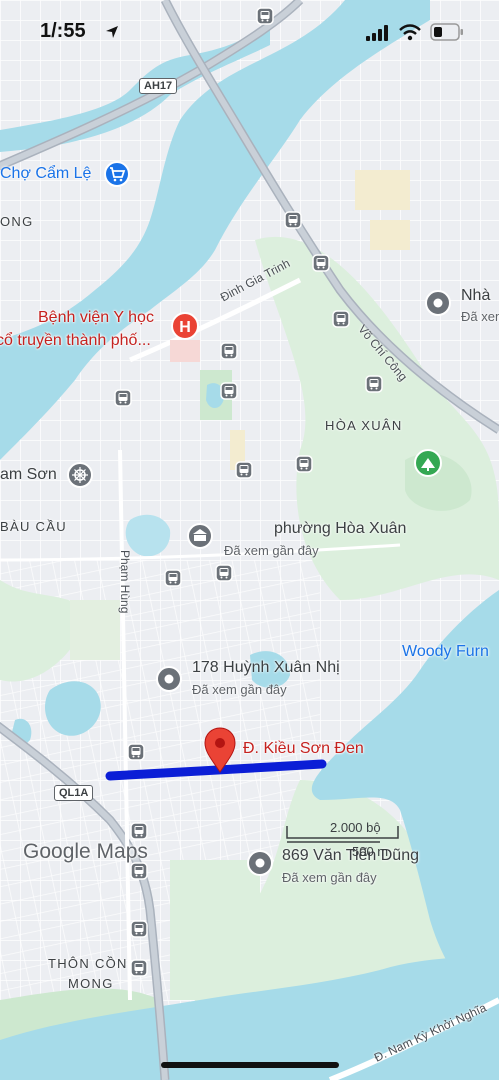  What do you see at coordinates (446, 32) in the screenshot?
I see `battery-icon` at bounding box center [446, 32].